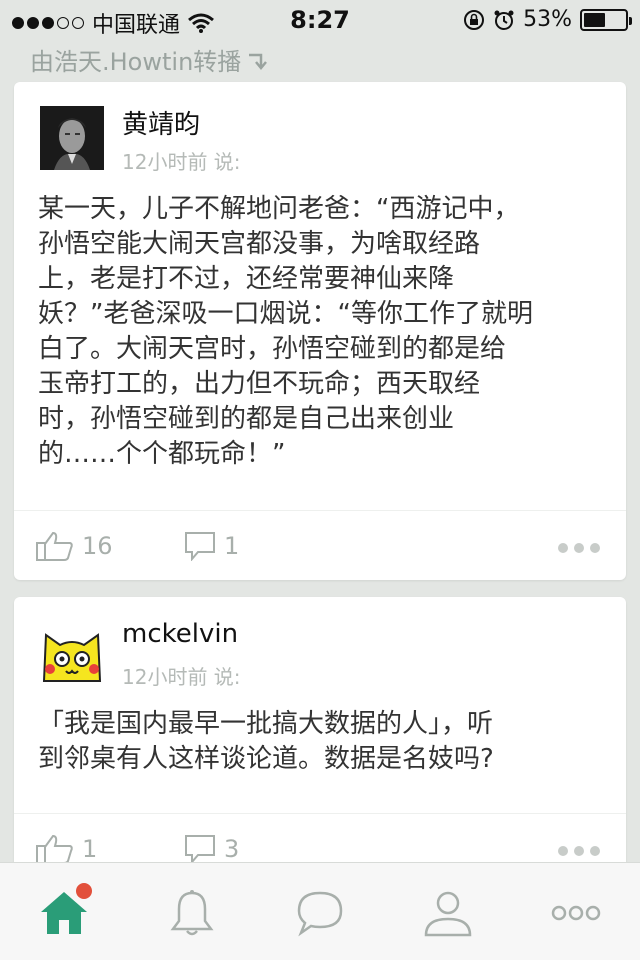 Image resolution: width=640 pixels, height=960 pixels. What do you see at coordinates (162, 454) in the screenshot?
I see `content-line: 的……个个都玩命！”` at bounding box center [162, 454].